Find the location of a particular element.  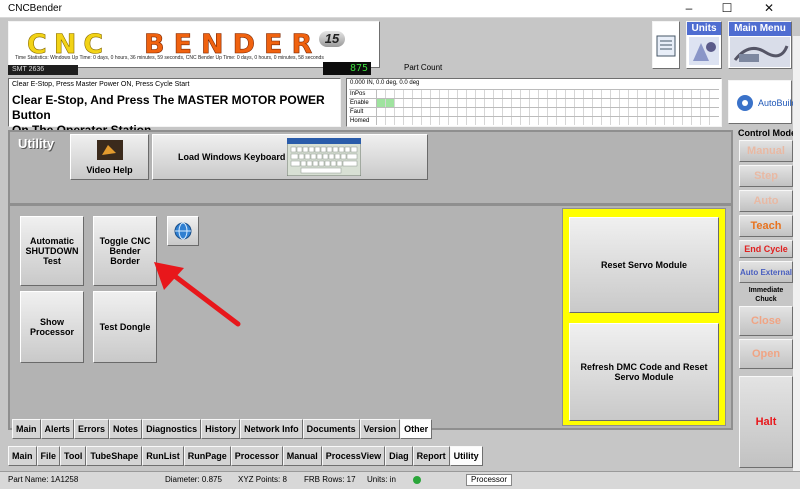

reset-servo-button: Reset Servo Module is located at coordinates (644, 265).